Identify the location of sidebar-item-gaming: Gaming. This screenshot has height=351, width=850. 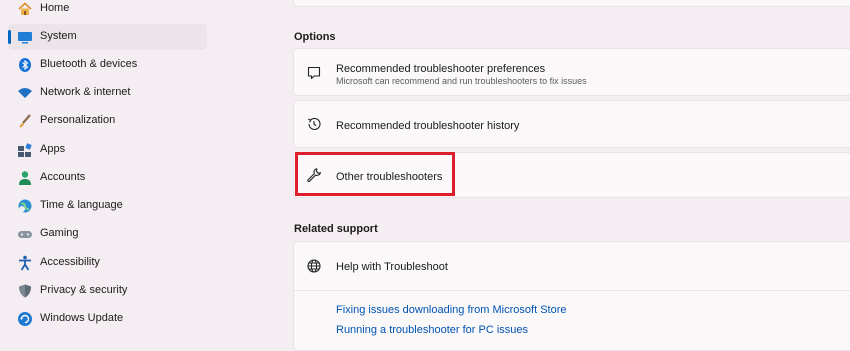
(107, 234).